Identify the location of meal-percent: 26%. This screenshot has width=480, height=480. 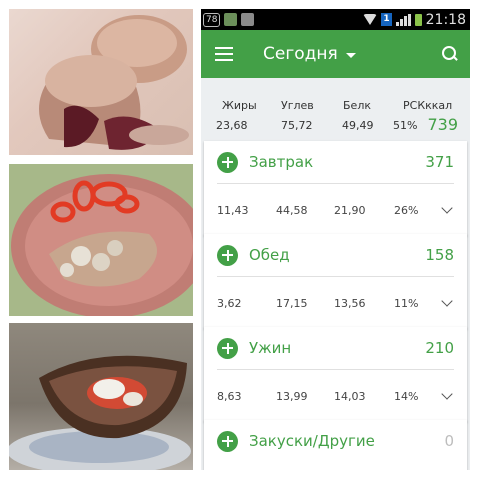
(406, 210).